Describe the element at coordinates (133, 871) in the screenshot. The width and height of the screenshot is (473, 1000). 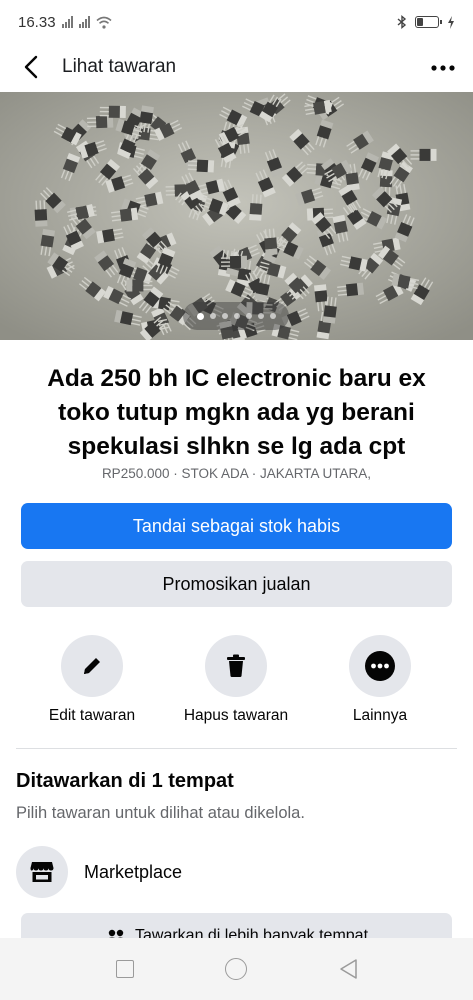
I see `place-label: Marketplace` at that location.